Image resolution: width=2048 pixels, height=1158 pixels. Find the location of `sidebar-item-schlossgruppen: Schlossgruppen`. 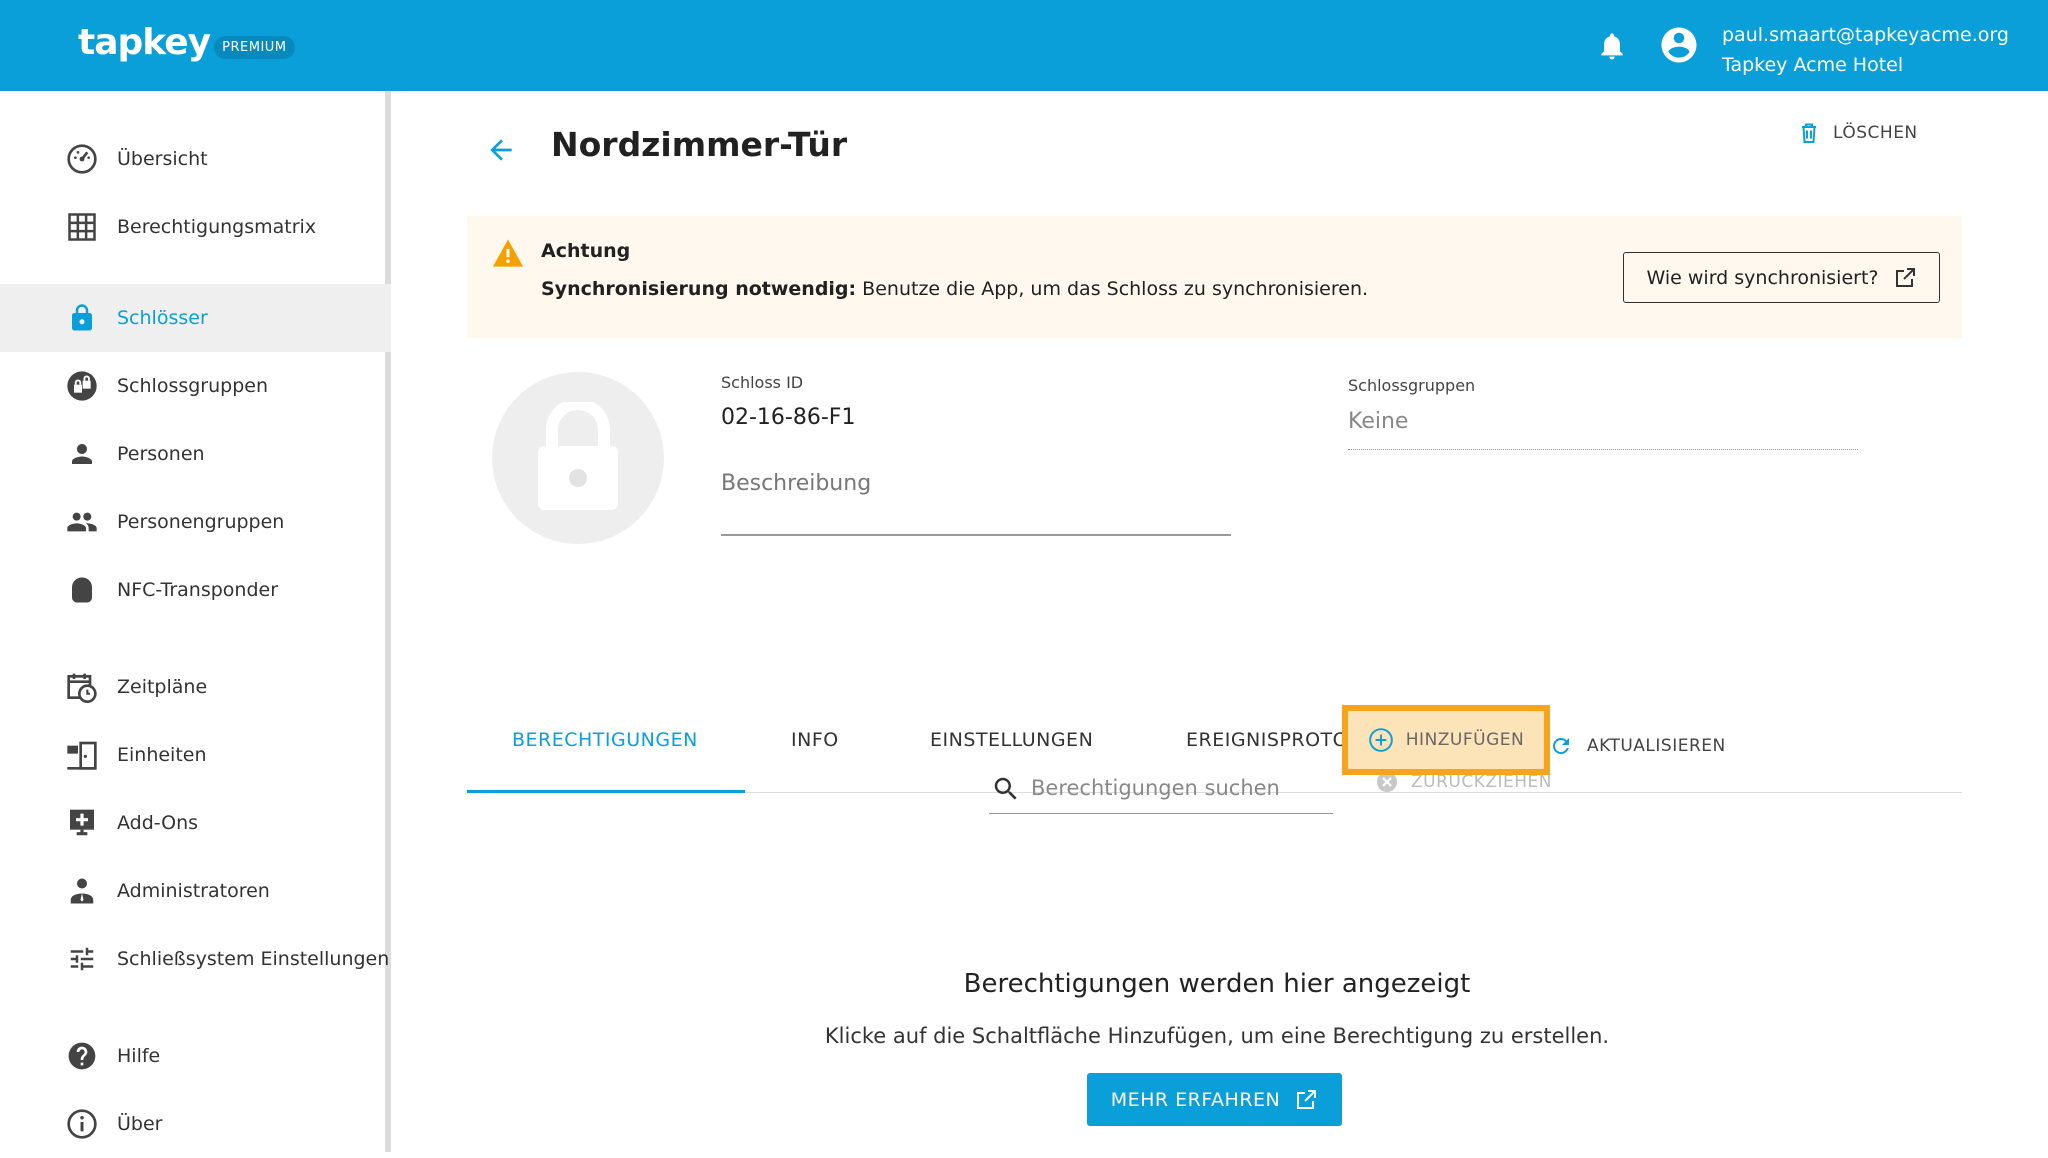

sidebar-item-schlossgruppen: Schlossgruppen is located at coordinates (195, 386).